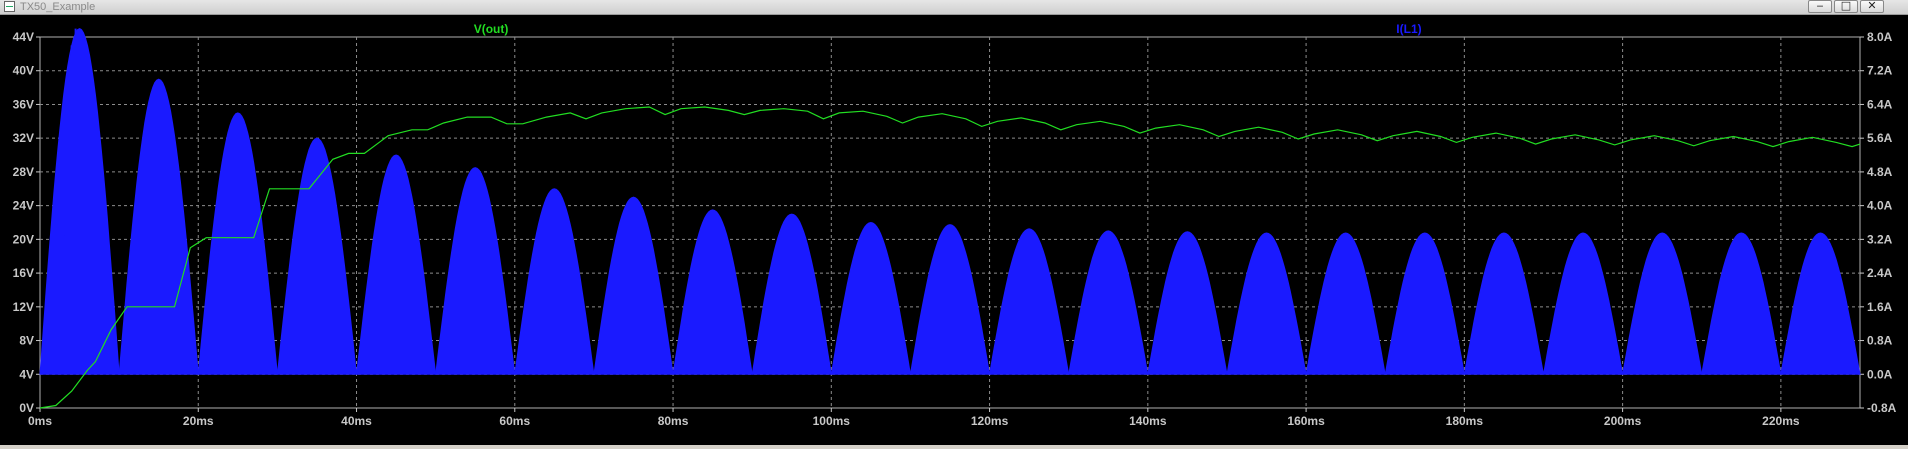 This screenshot has width=1908, height=449. I want to click on y-right-tick-label: 4.8A, so click(1880, 172).